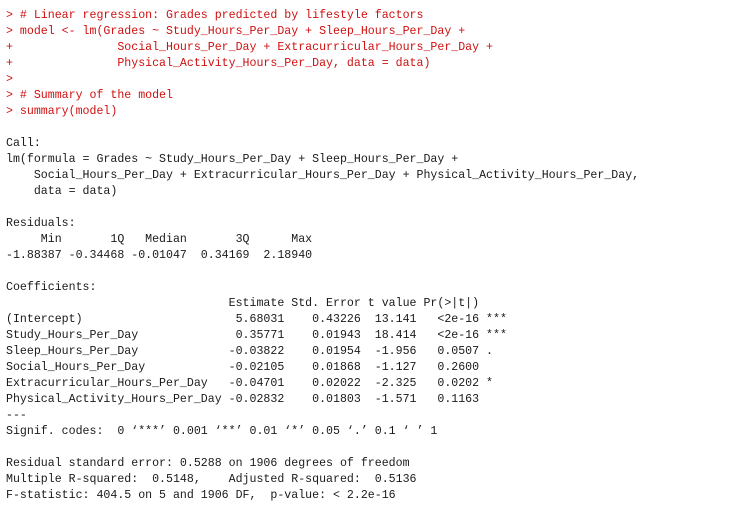 The width and height of the screenshot is (739, 517). I want to click on console-output-line: Call:, so click(23, 143).